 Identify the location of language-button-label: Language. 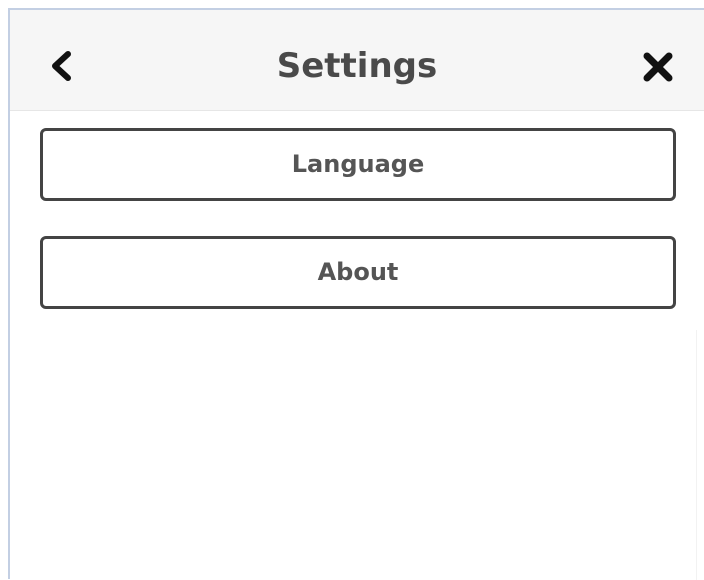
(358, 164).